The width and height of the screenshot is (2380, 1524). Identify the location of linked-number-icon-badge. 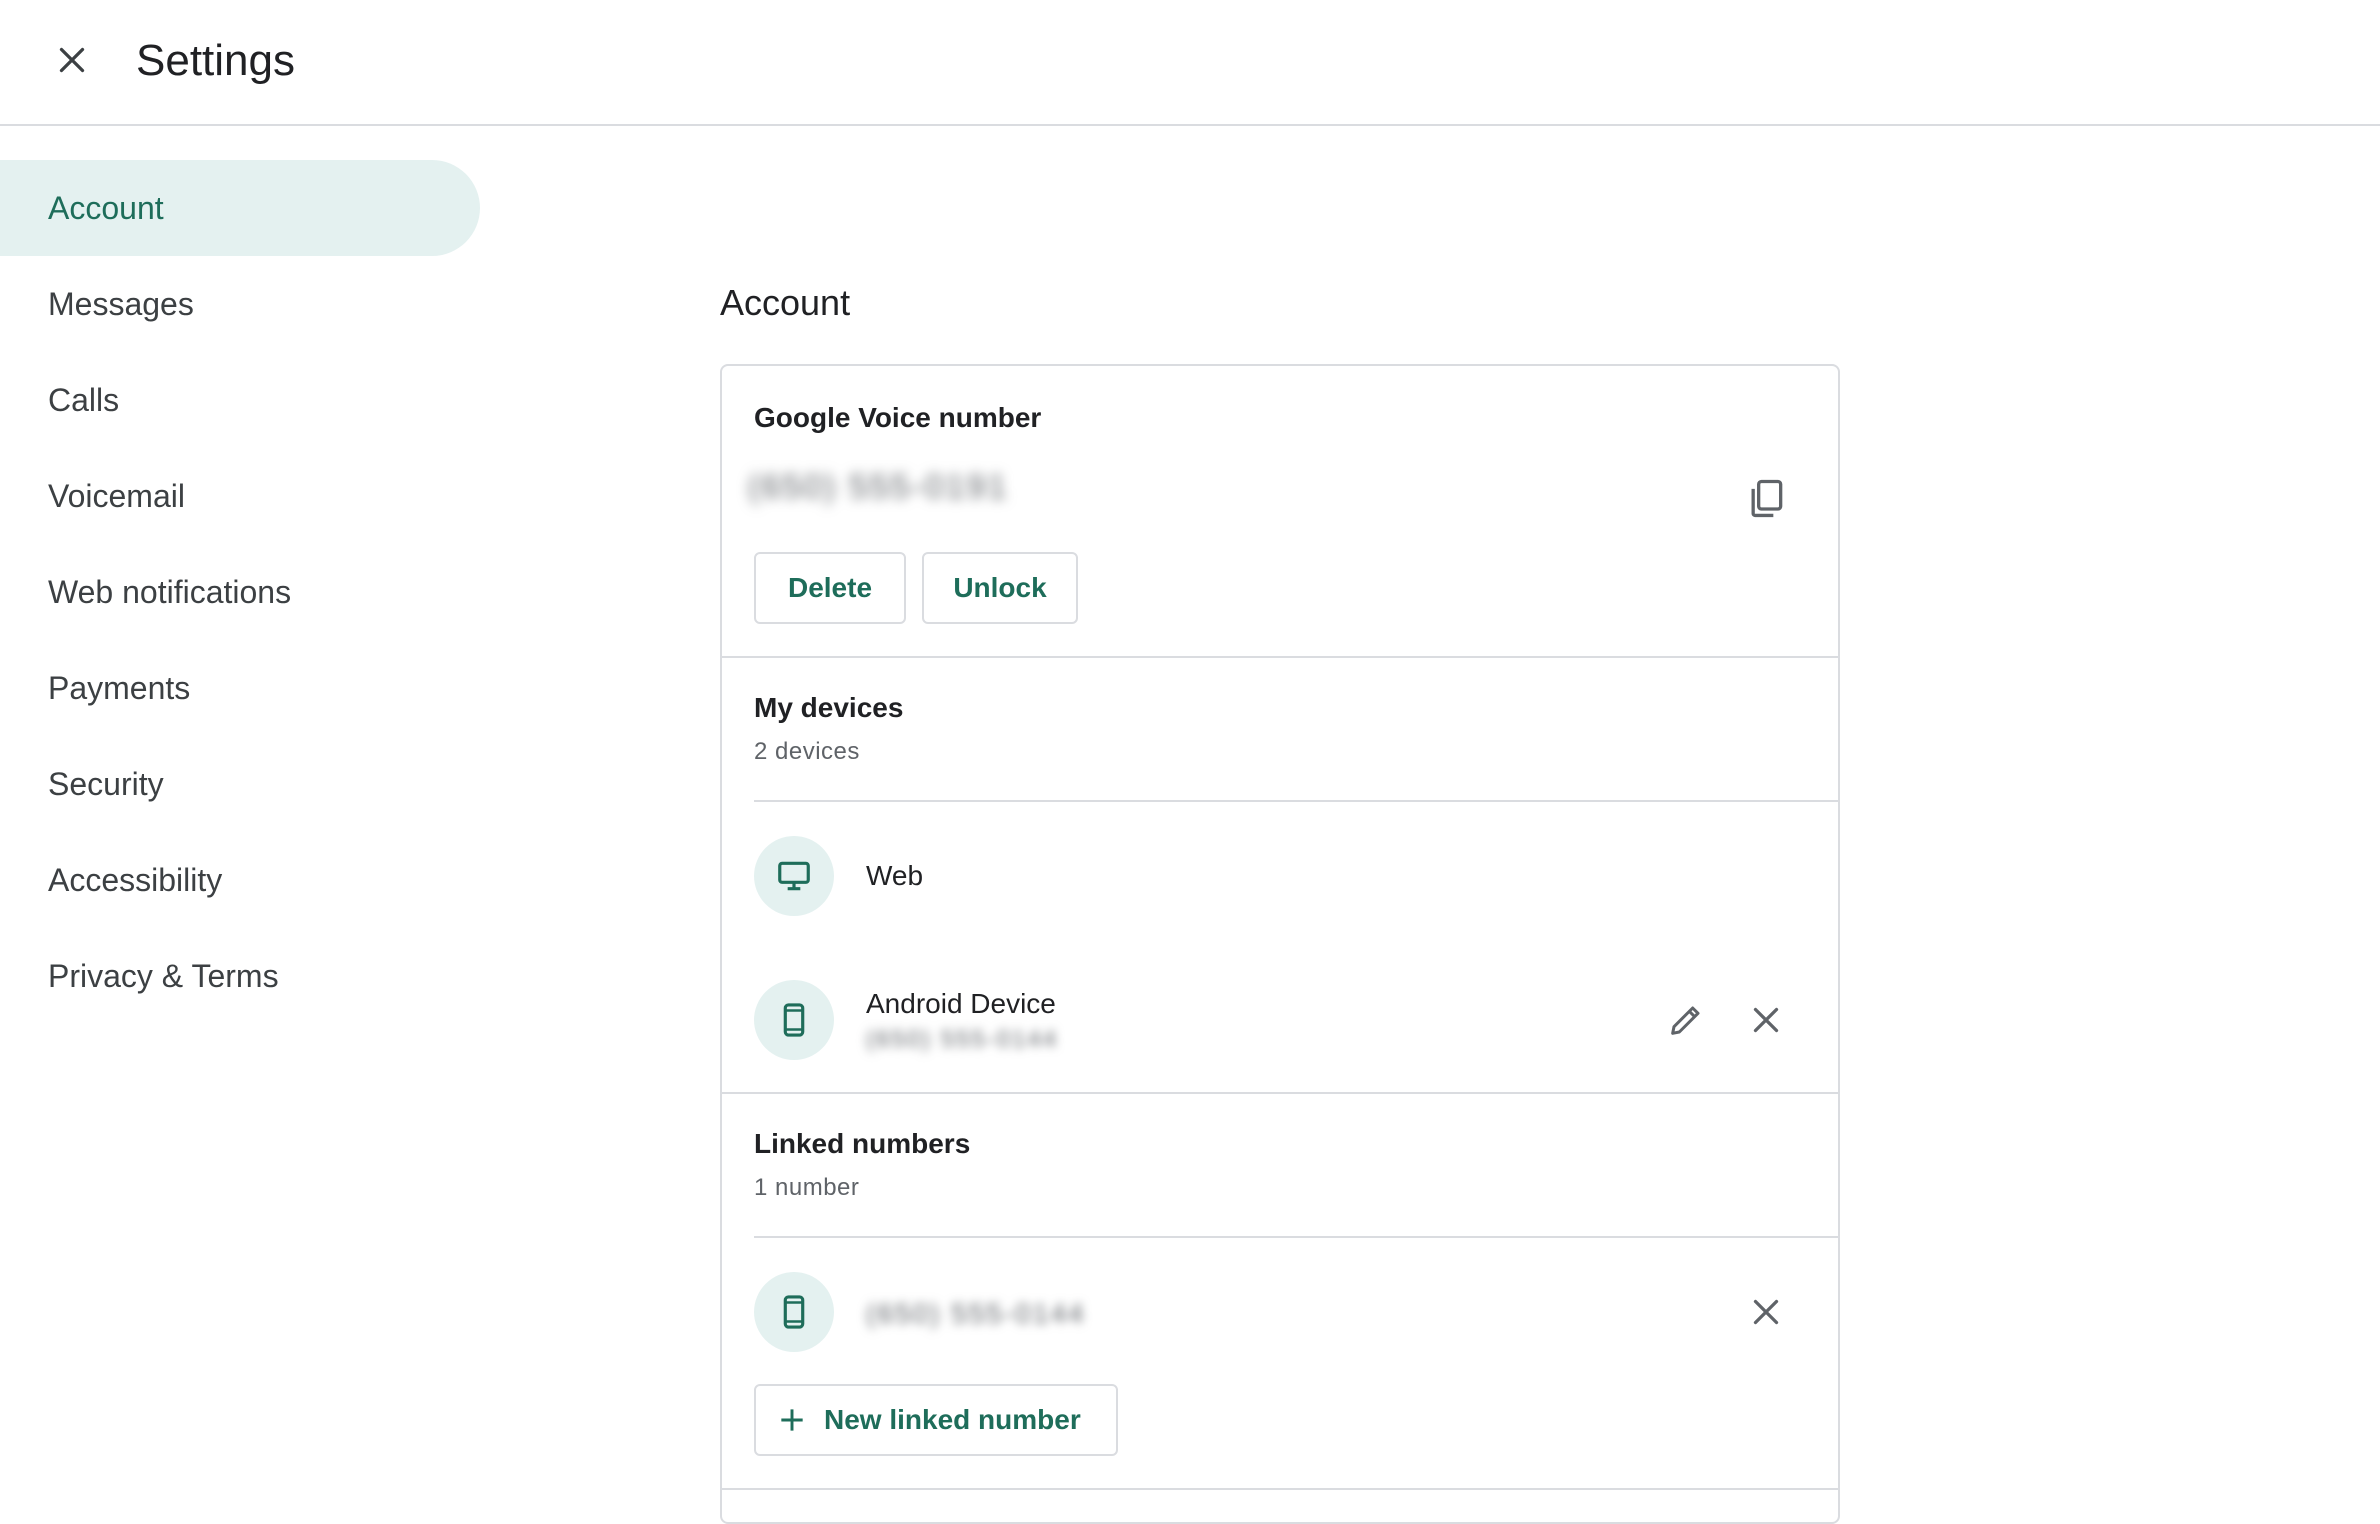
(794, 1312).